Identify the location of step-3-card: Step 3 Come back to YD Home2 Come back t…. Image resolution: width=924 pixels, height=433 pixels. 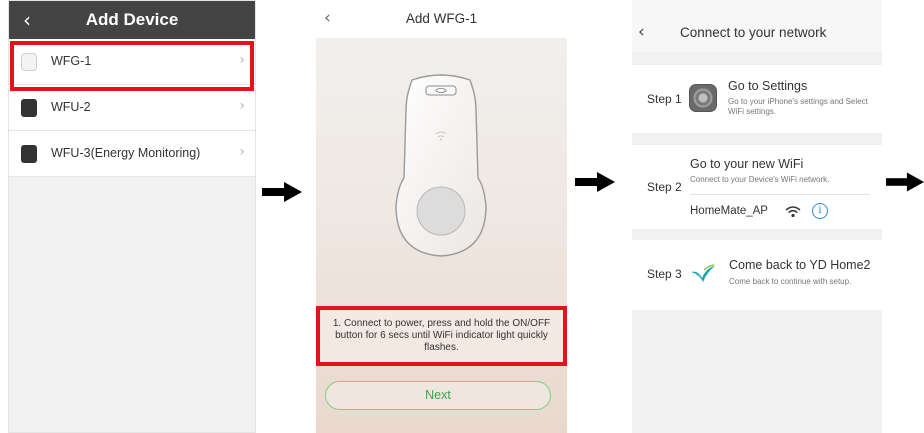
(757, 275).